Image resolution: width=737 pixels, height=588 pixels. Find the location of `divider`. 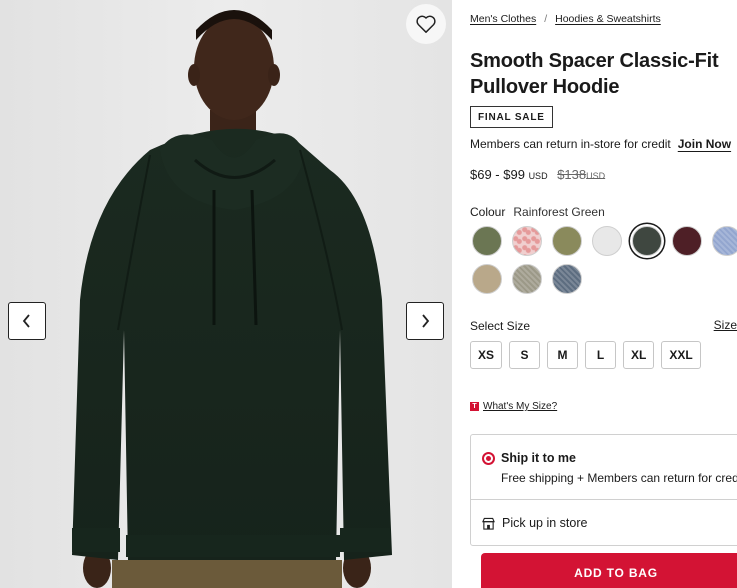

divider is located at coordinates (604, 499).